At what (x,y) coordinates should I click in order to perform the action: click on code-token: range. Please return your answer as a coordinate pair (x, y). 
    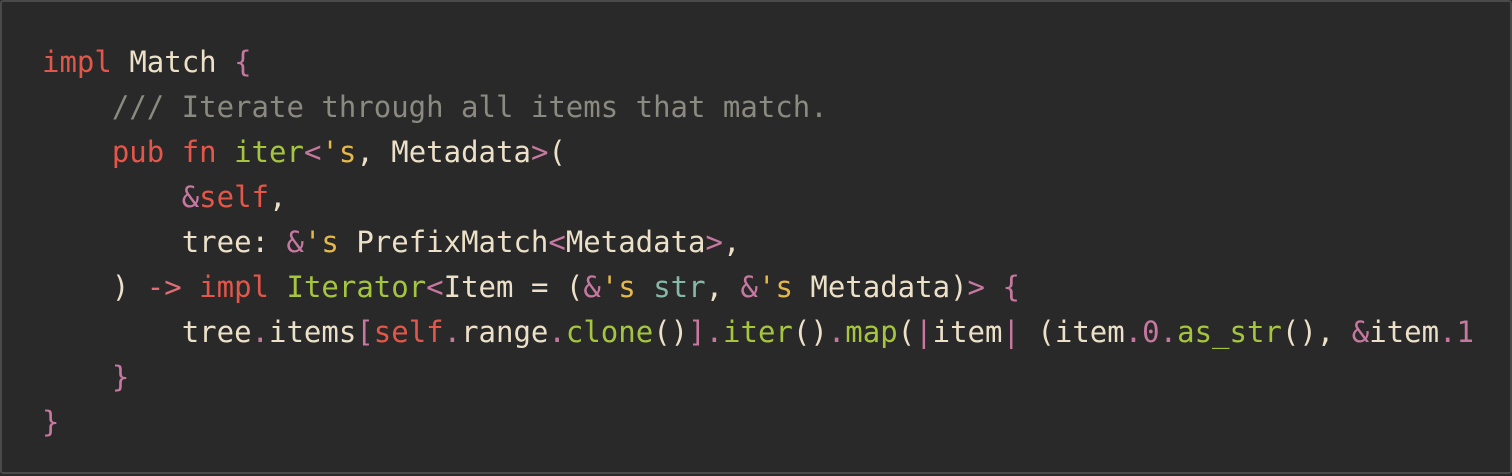
    Looking at the image, I should click on (505, 332).